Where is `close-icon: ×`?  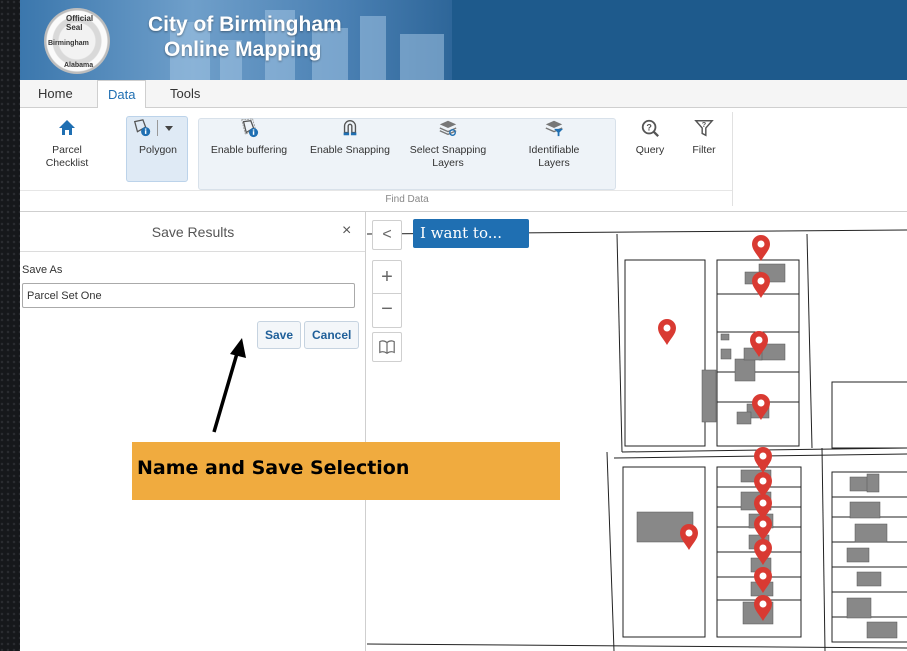
close-icon: × is located at coordinates (346, 231).